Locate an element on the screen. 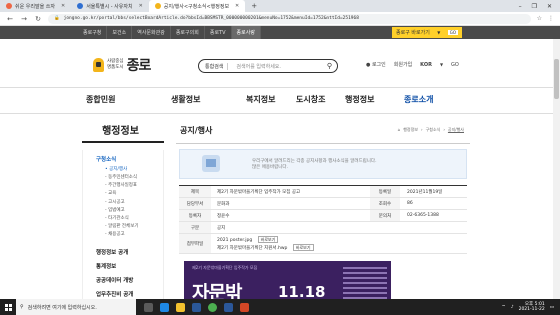 This screenshot has height=315, width=560. breadcrumb-item: 구청소식 is located at coordinates (433, 130).